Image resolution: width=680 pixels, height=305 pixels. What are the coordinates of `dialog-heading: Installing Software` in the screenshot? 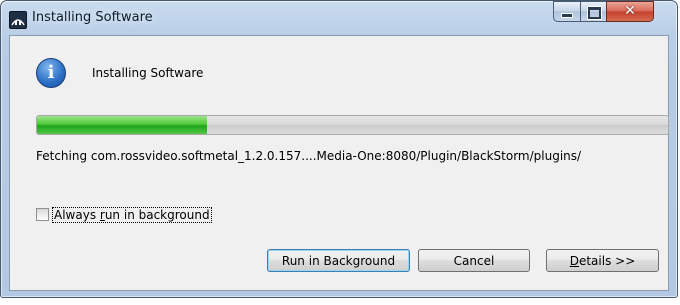 It's located at (148, 73).